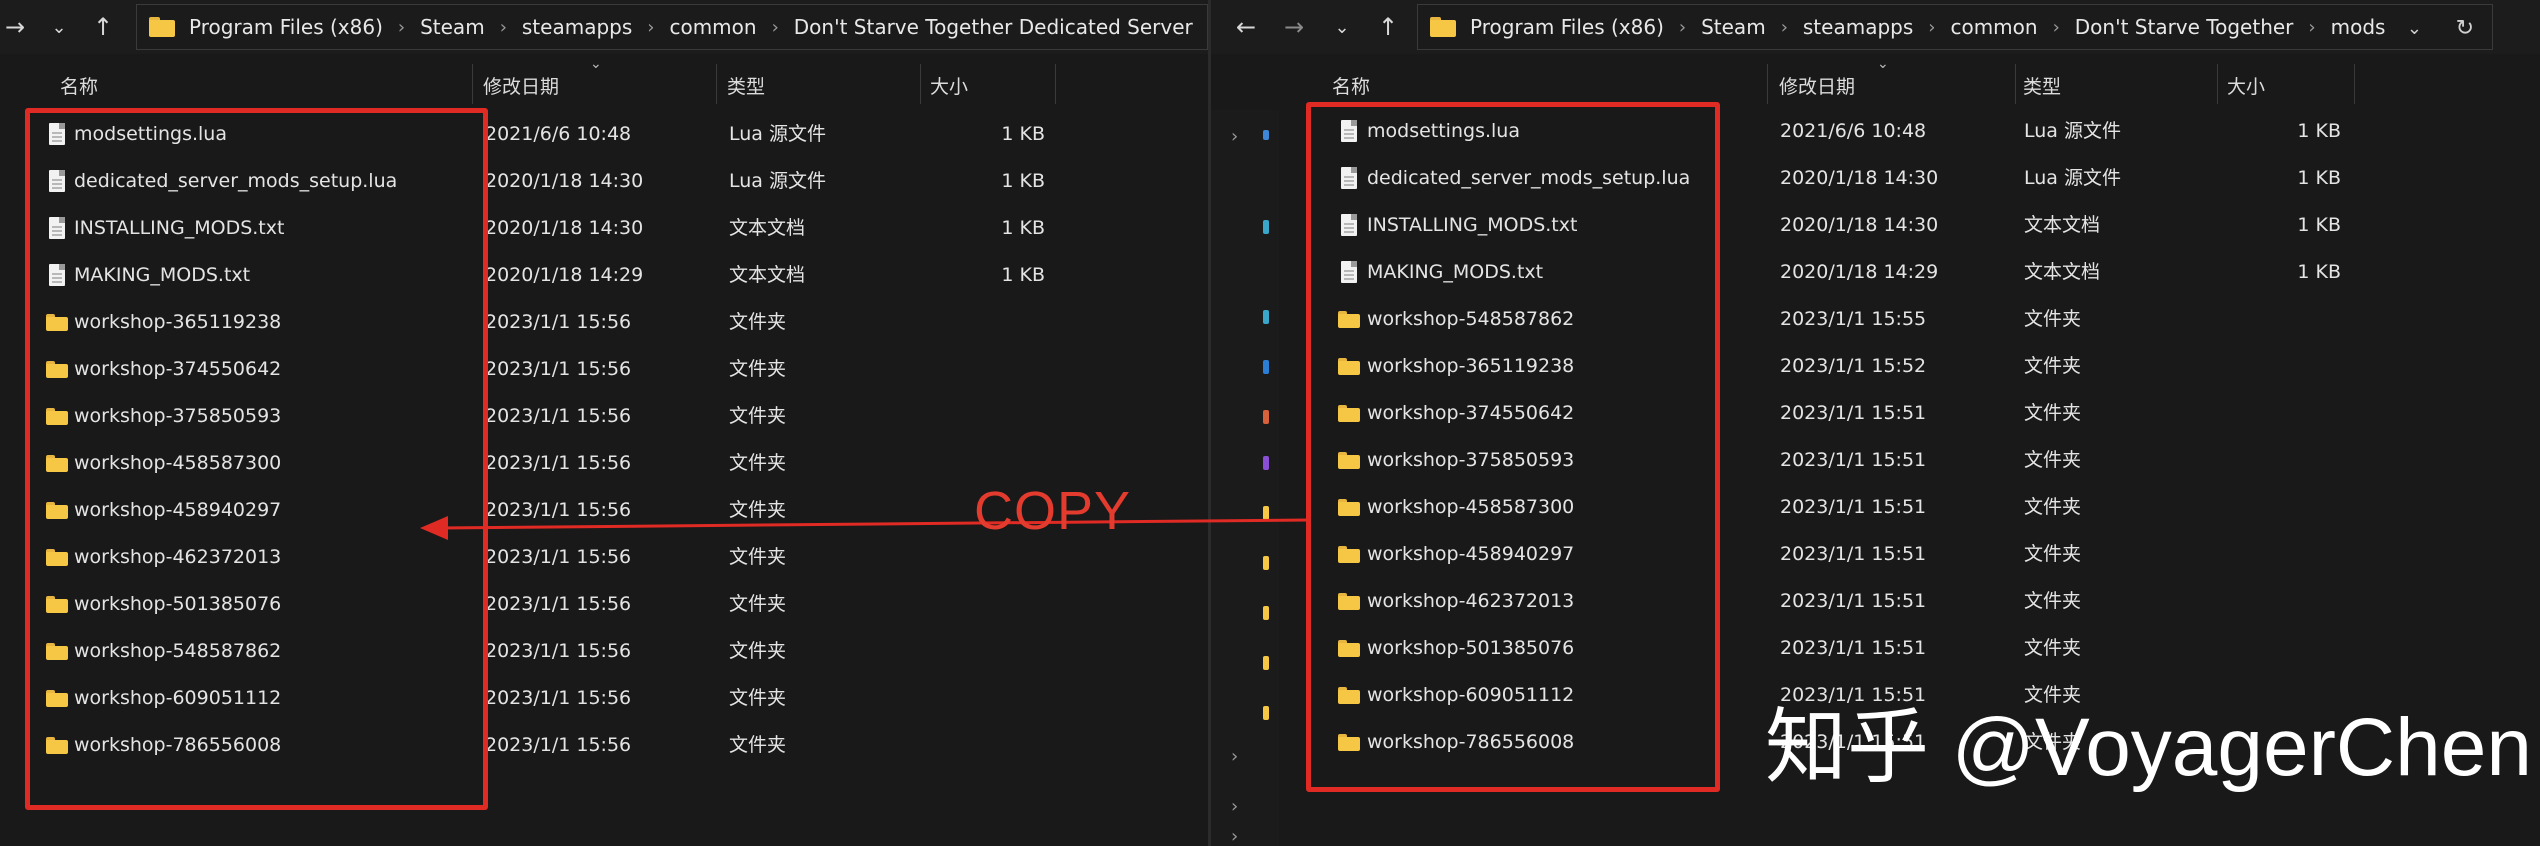  I want to click on copy-label: COPY, so click(1053, 511).